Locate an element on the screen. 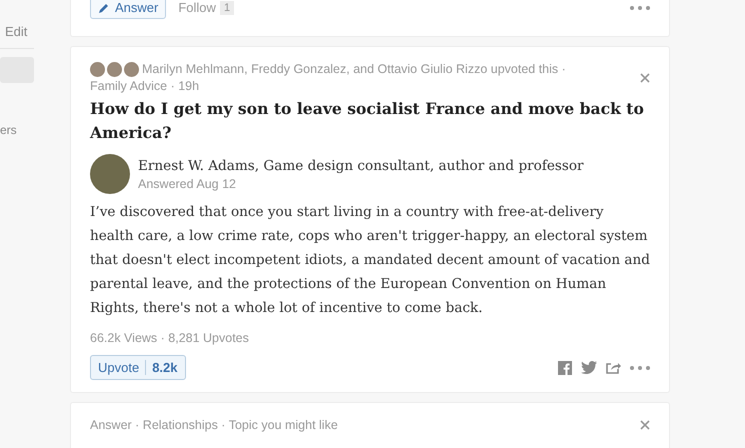 This screenshot has width=745, height=448. topic-link: Family Advice · 19h is located at coordinates (328, 86).